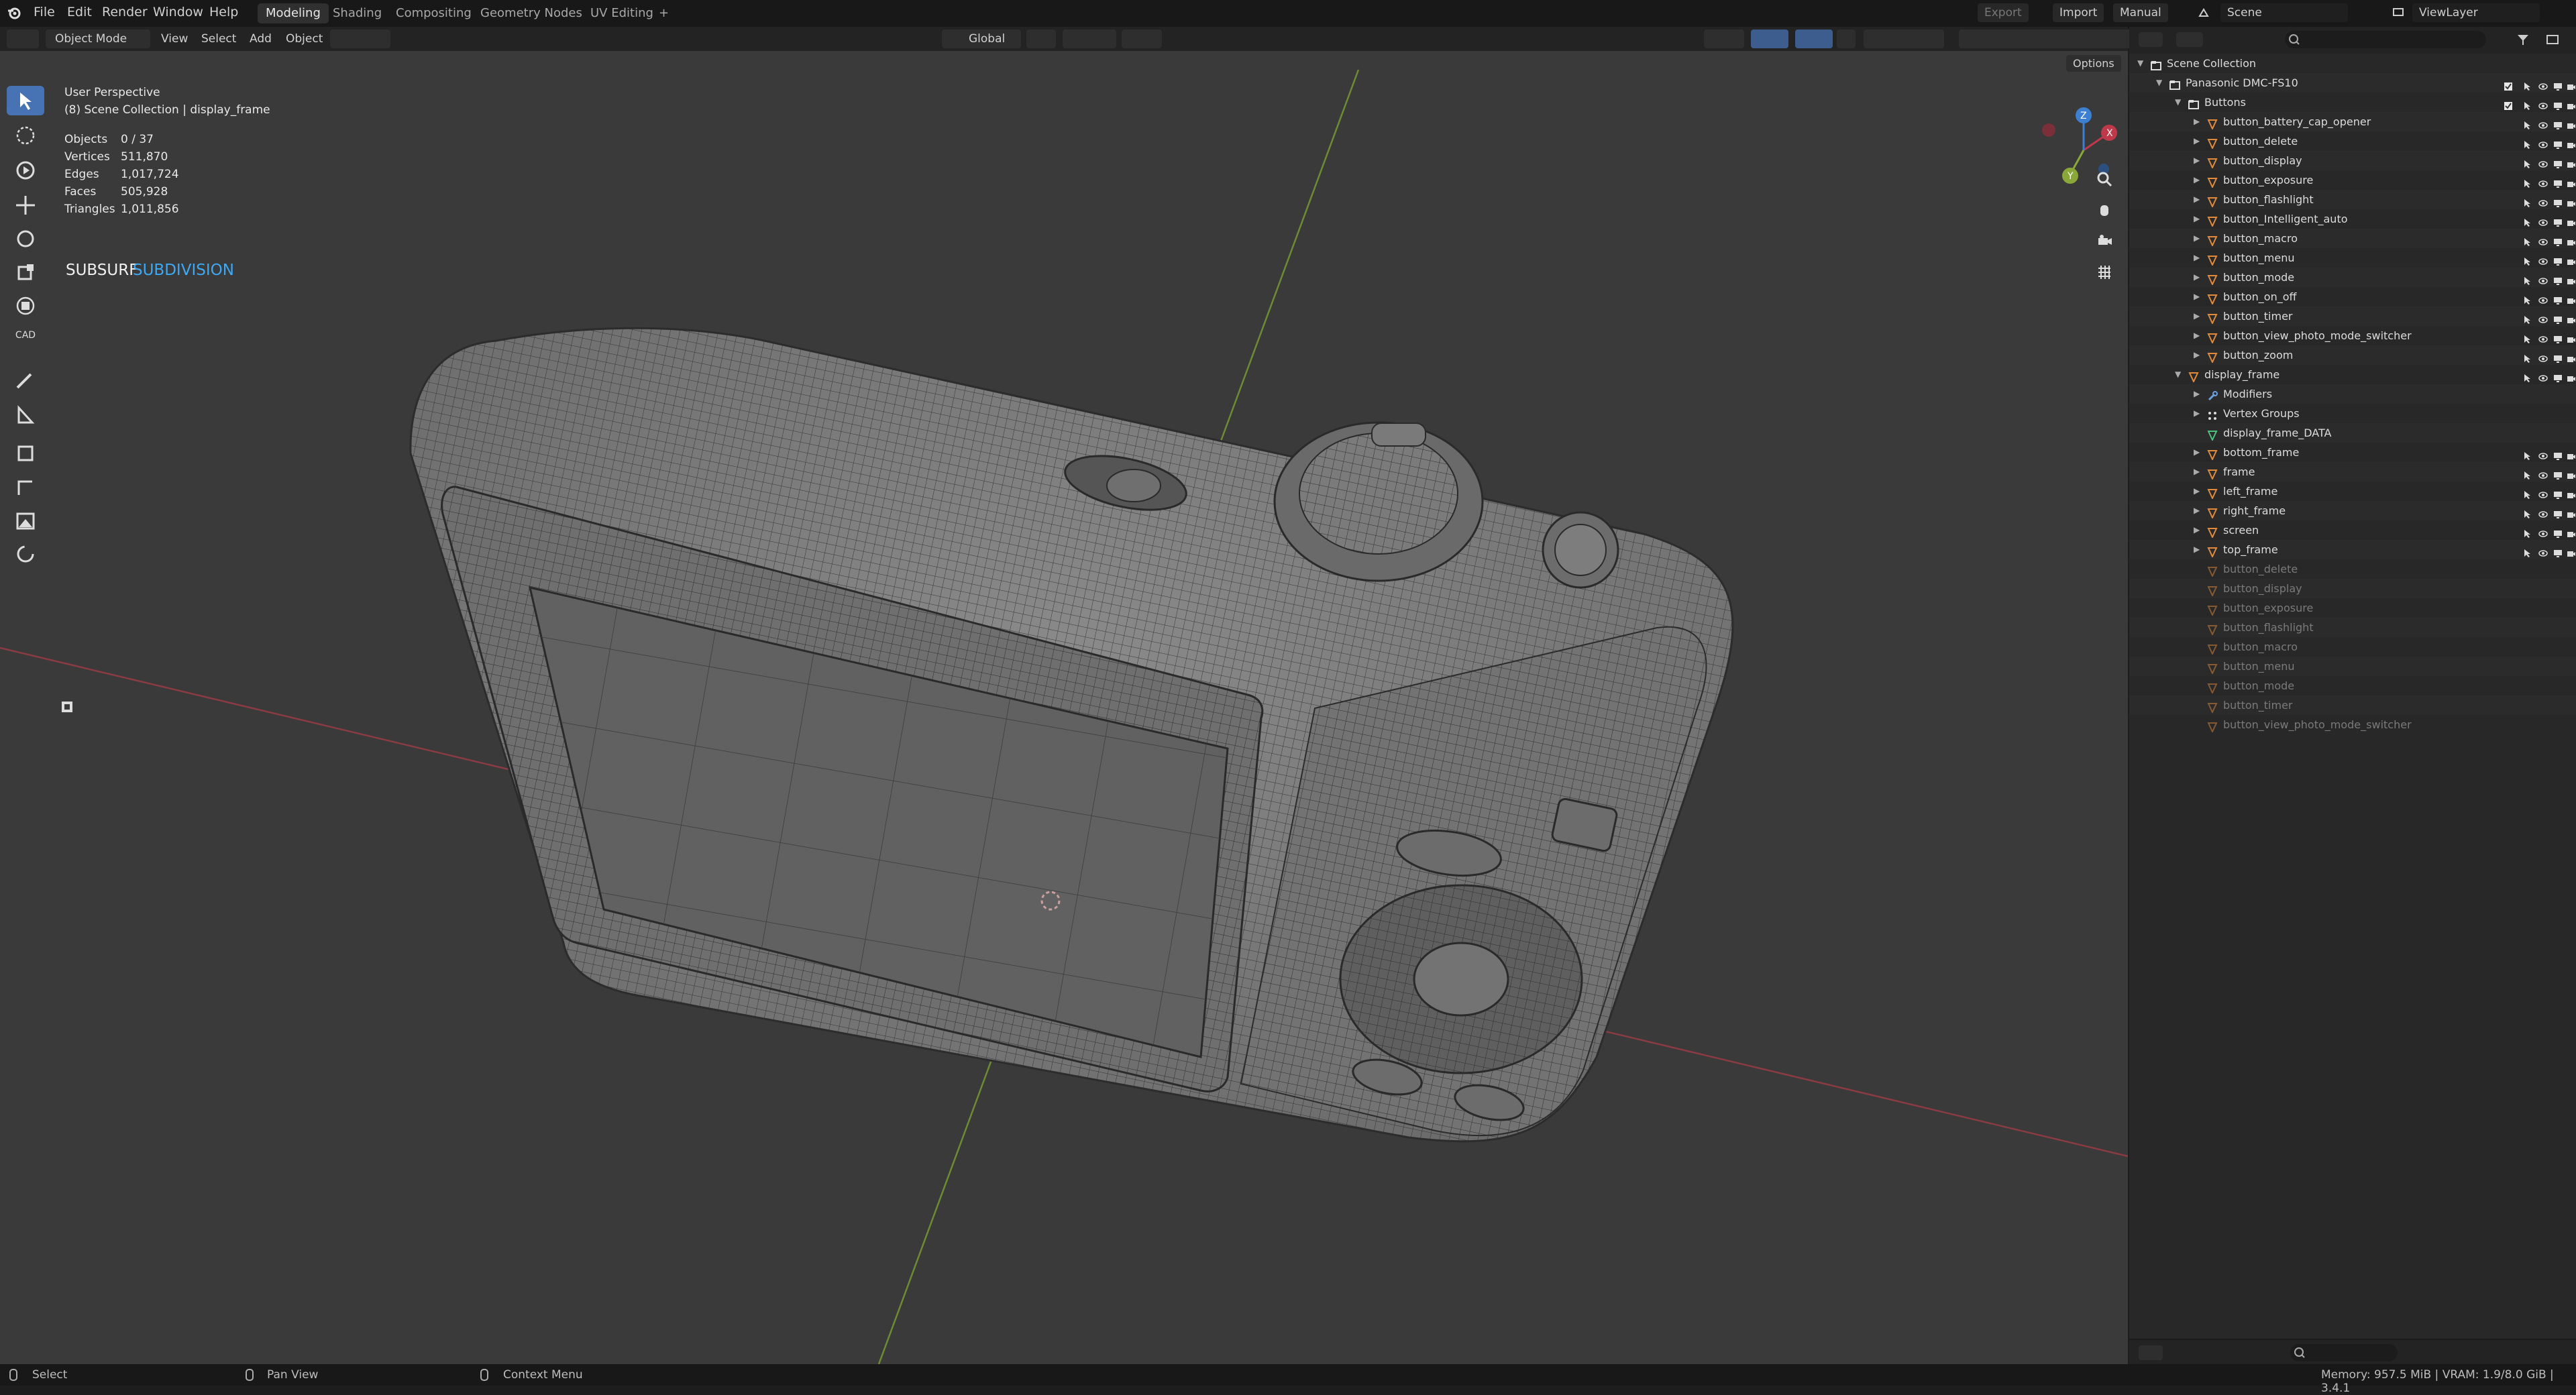  What do you see at coordinates (218, 39) in the screenshot?
I see `select-menu: Select` at bounding box center [218, 39].